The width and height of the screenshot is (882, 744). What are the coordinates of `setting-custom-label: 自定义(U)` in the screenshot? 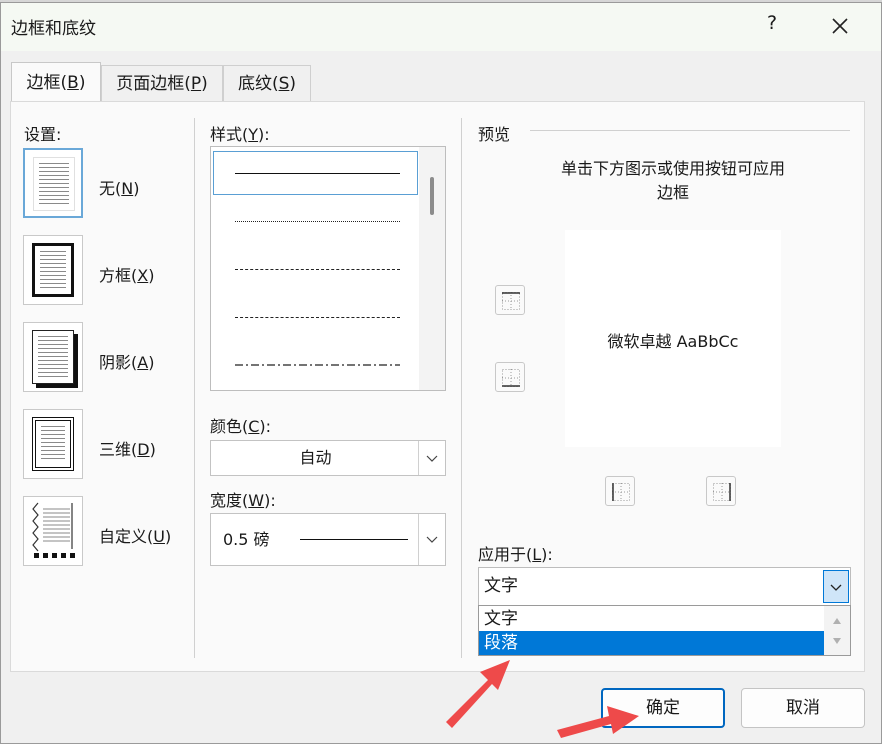 It's located at (135, 535).